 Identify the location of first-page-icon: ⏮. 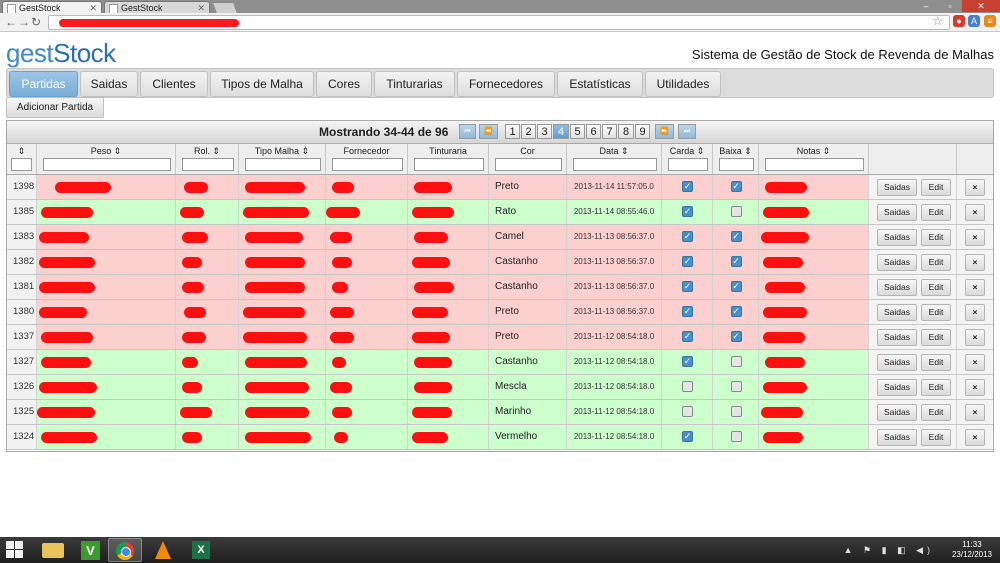
(467, 131).